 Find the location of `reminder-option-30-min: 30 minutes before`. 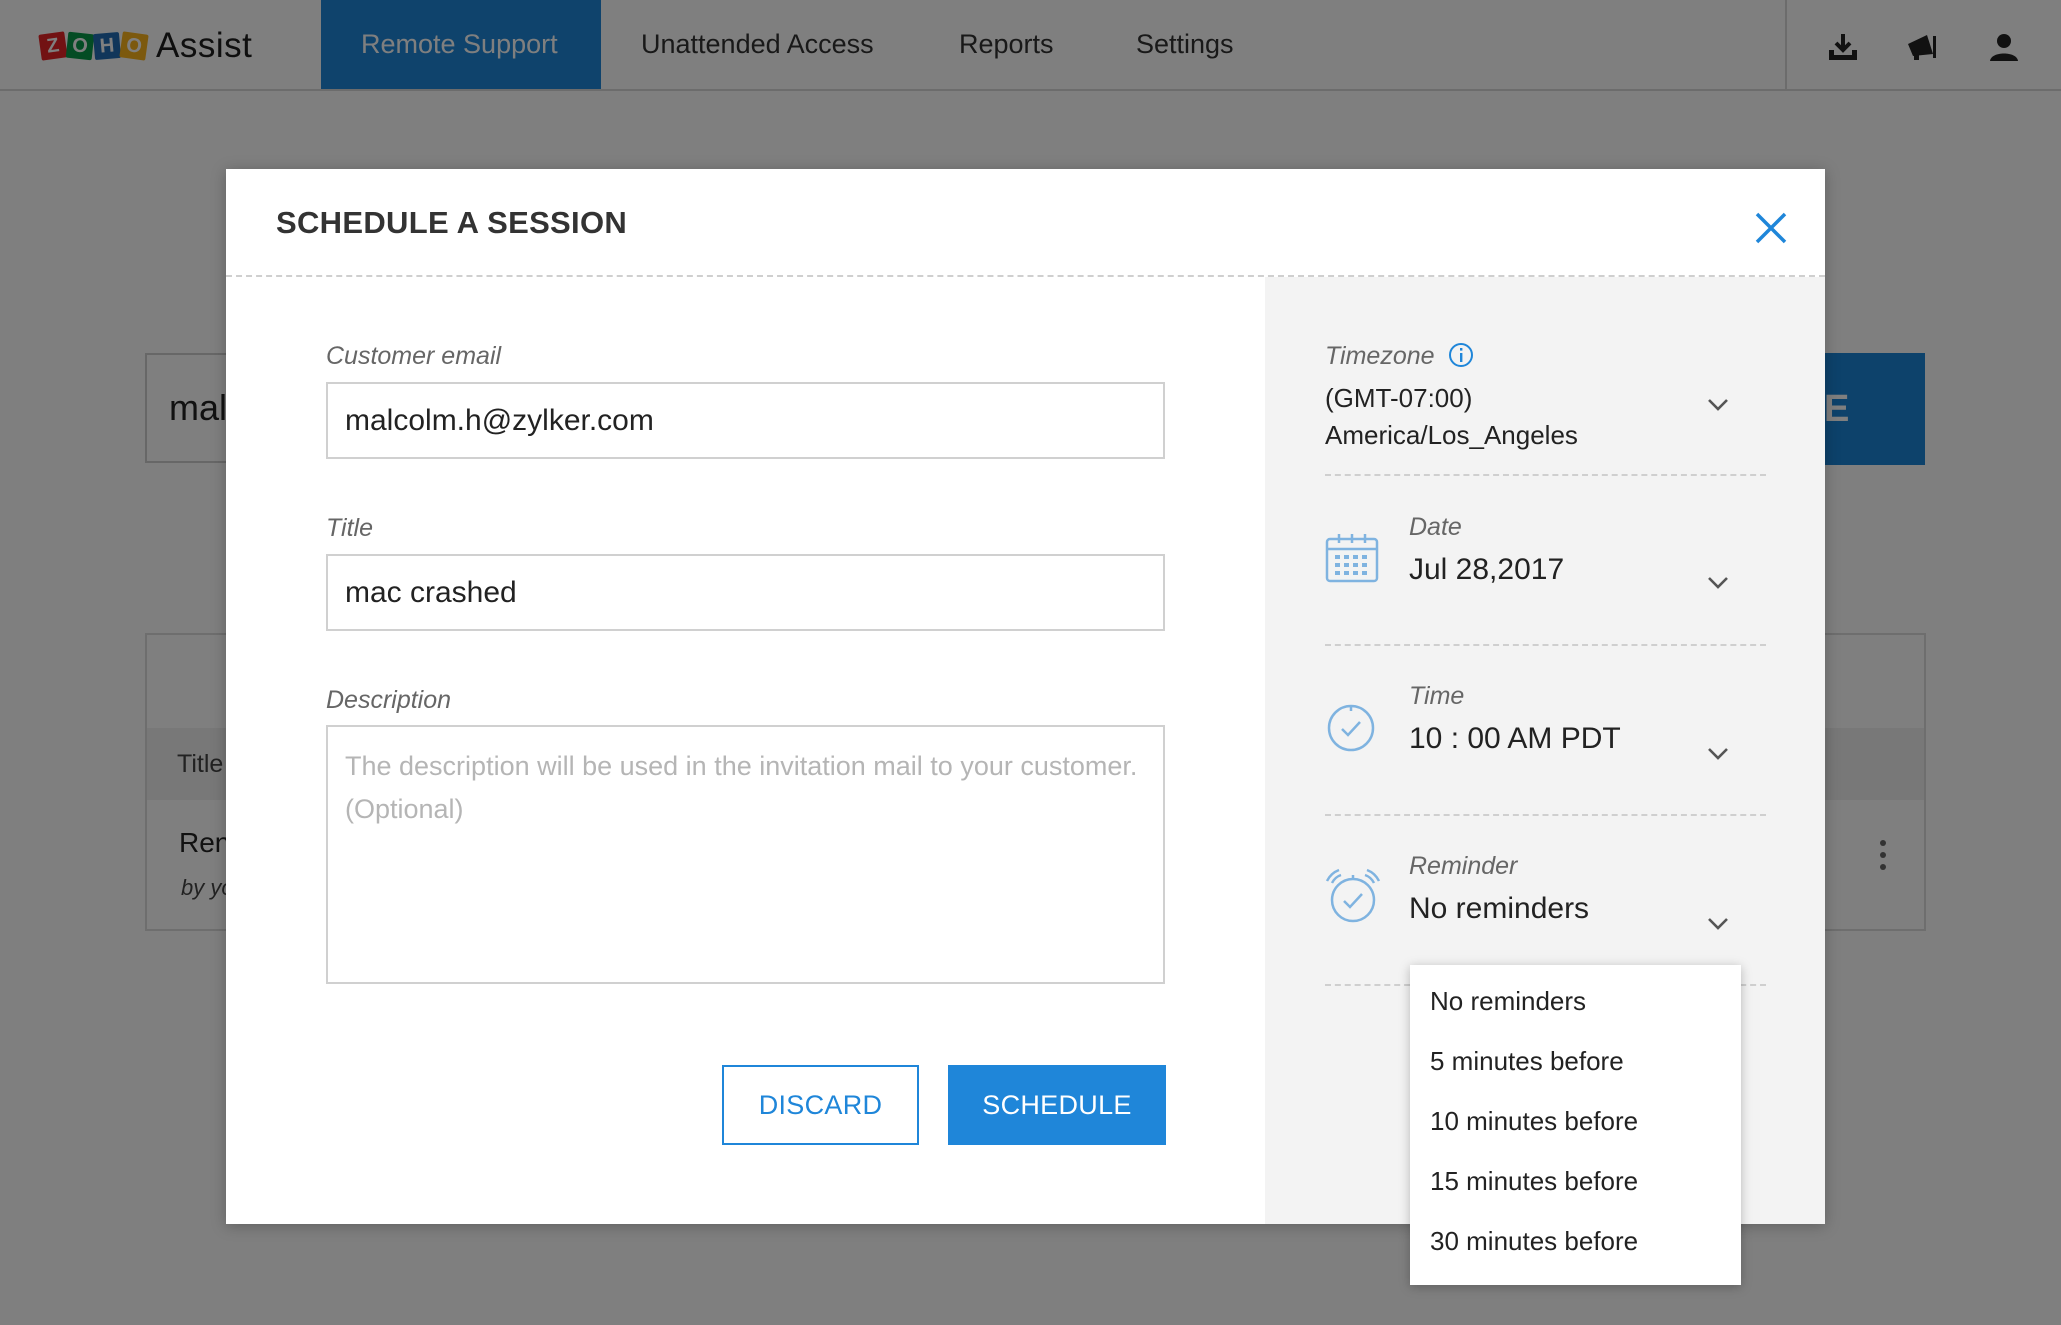

reminder-option-30-min: 30 minutes before is located at coordinates (1534, 1241).